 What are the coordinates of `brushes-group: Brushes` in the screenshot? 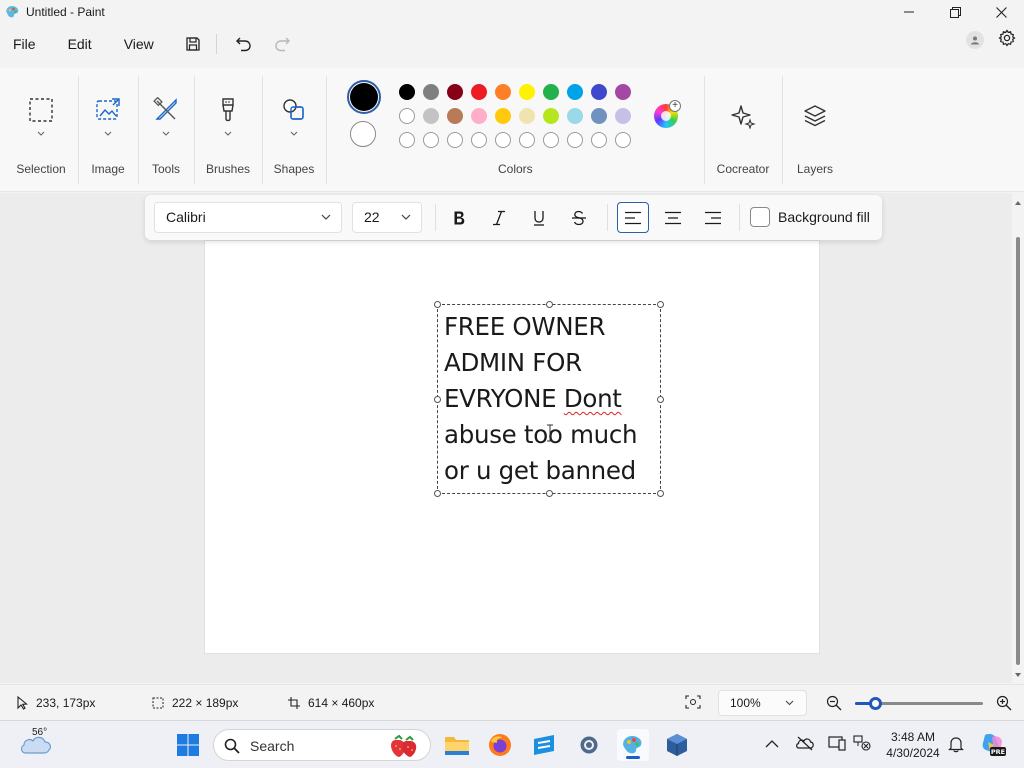 It's located at (228, 130).